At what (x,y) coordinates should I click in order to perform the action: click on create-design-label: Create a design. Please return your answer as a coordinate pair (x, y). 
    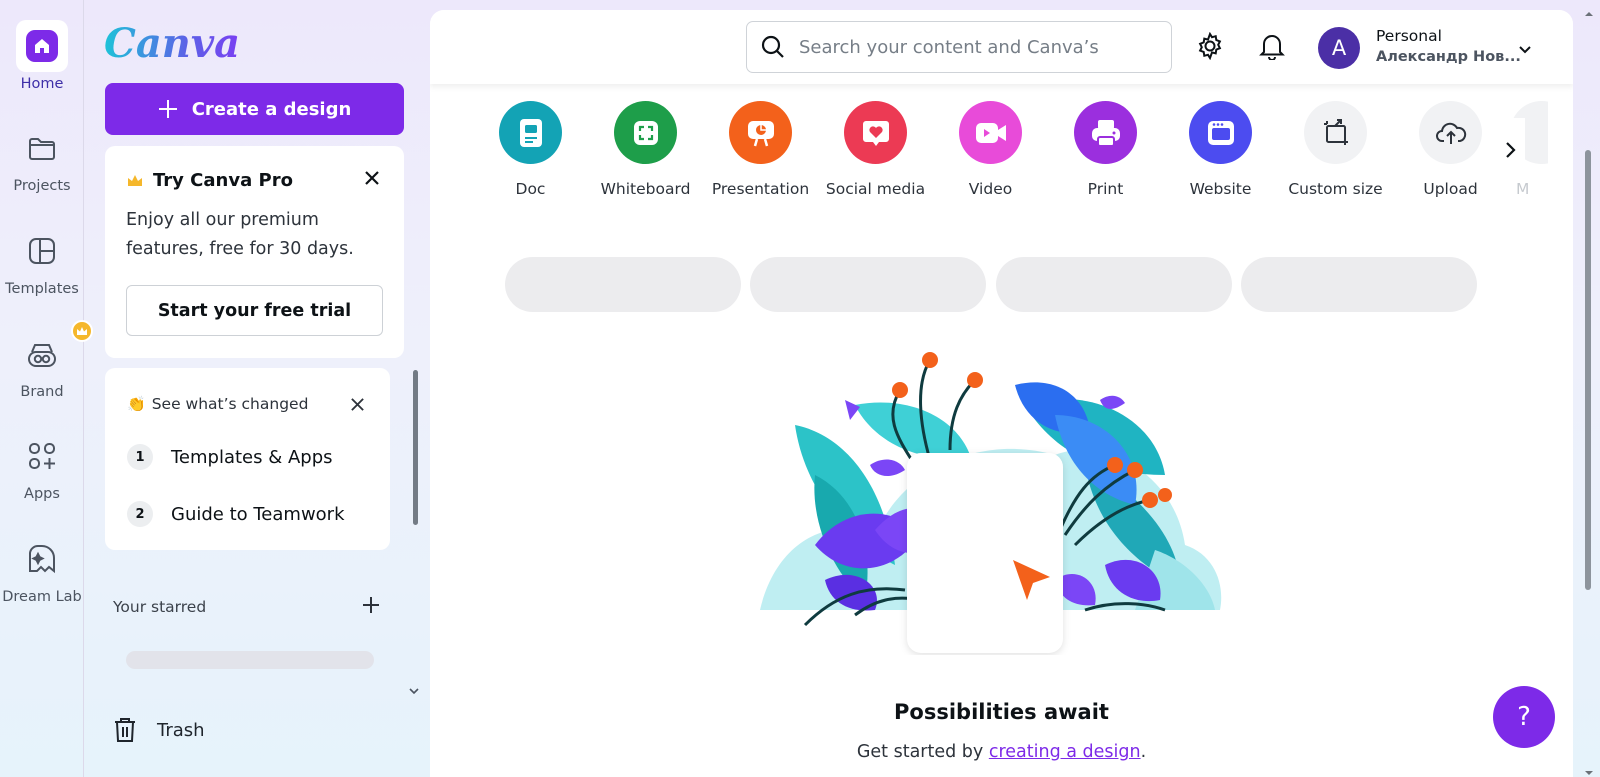
    Looking at the image, I should click on (271, 109).